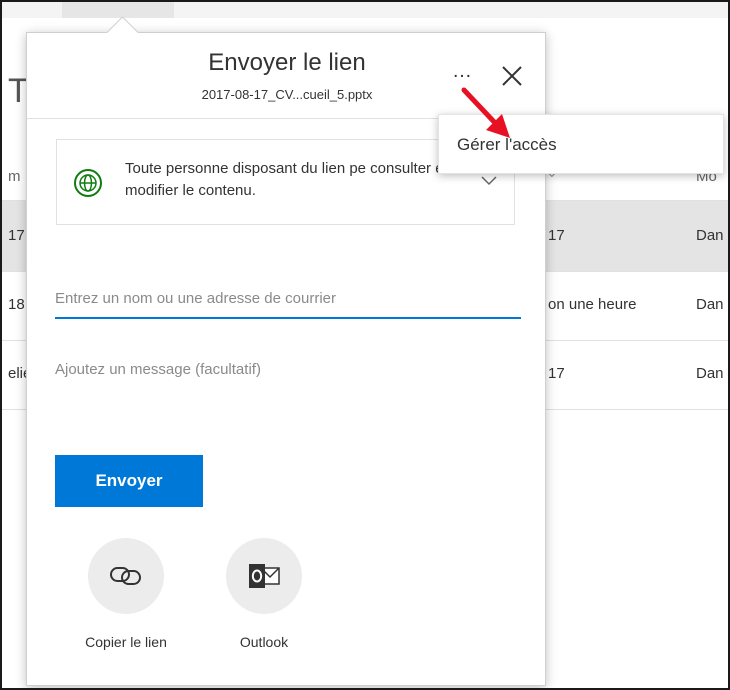  Describe the element at coordinates (118, 10) in the screenshot. I see `top-bar-tab` at that location.